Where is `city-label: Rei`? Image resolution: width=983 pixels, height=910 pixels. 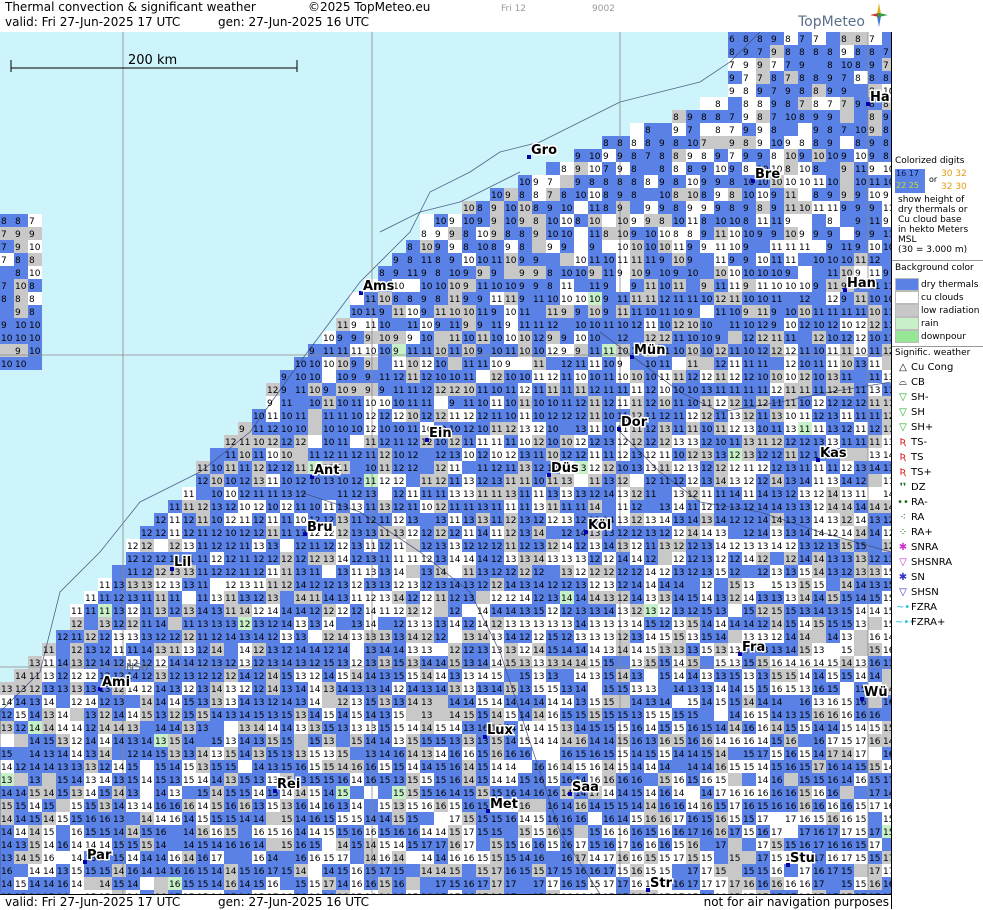 city-label: Rei is located at coordinates (288, 784).